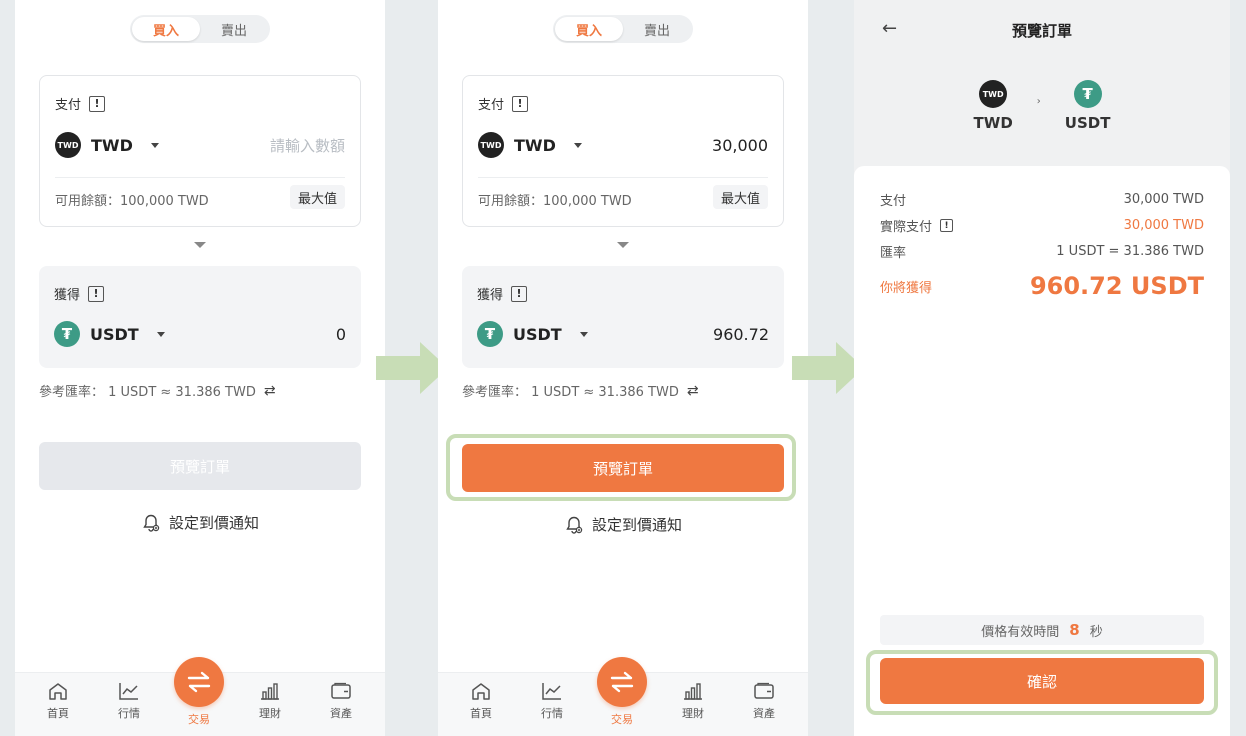 Image resolution: width=1246 pixels, height=736 pixels. Describe the element at coordinates (341, 713) in the screenshot. I see `nav-assets-label: 資產` at that location.